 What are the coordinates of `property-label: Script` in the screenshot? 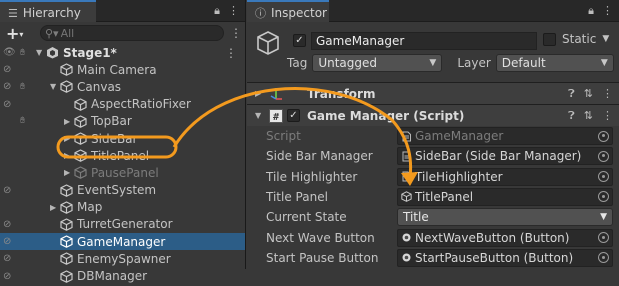 It's located at (283, 136).